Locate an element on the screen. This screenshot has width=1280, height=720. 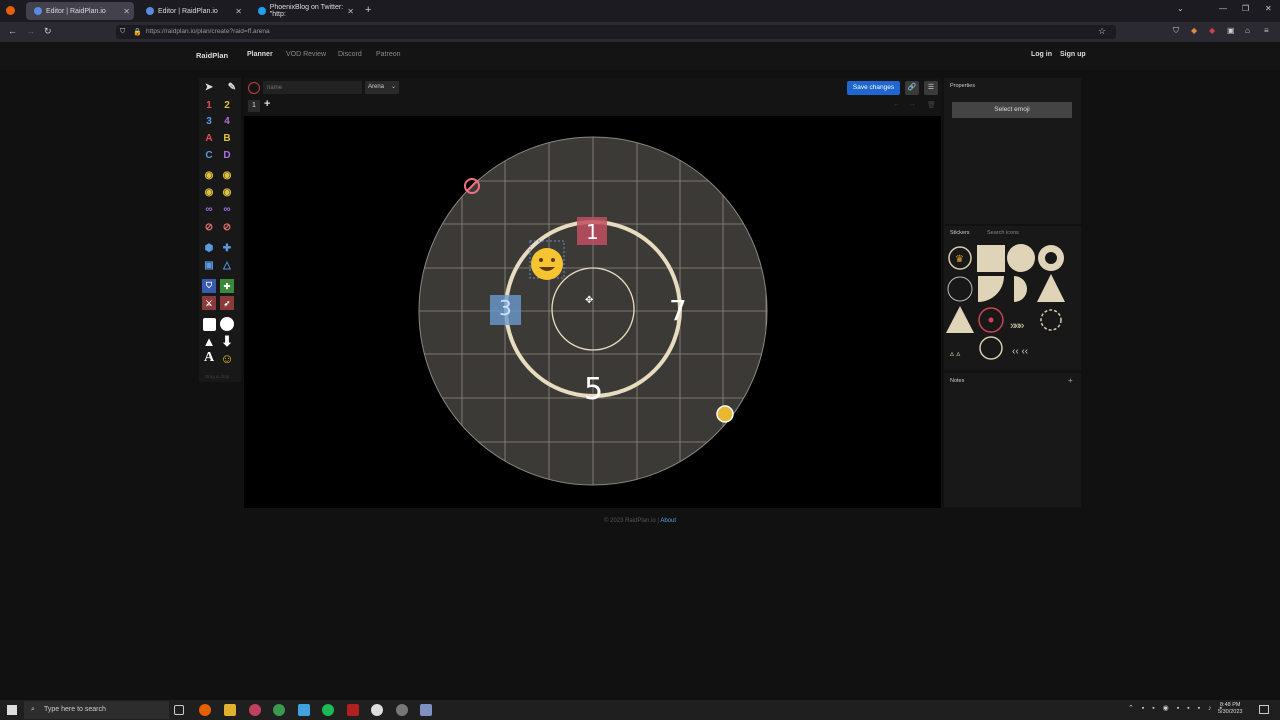
redo-icon: → is located at coordinates (912, 104).